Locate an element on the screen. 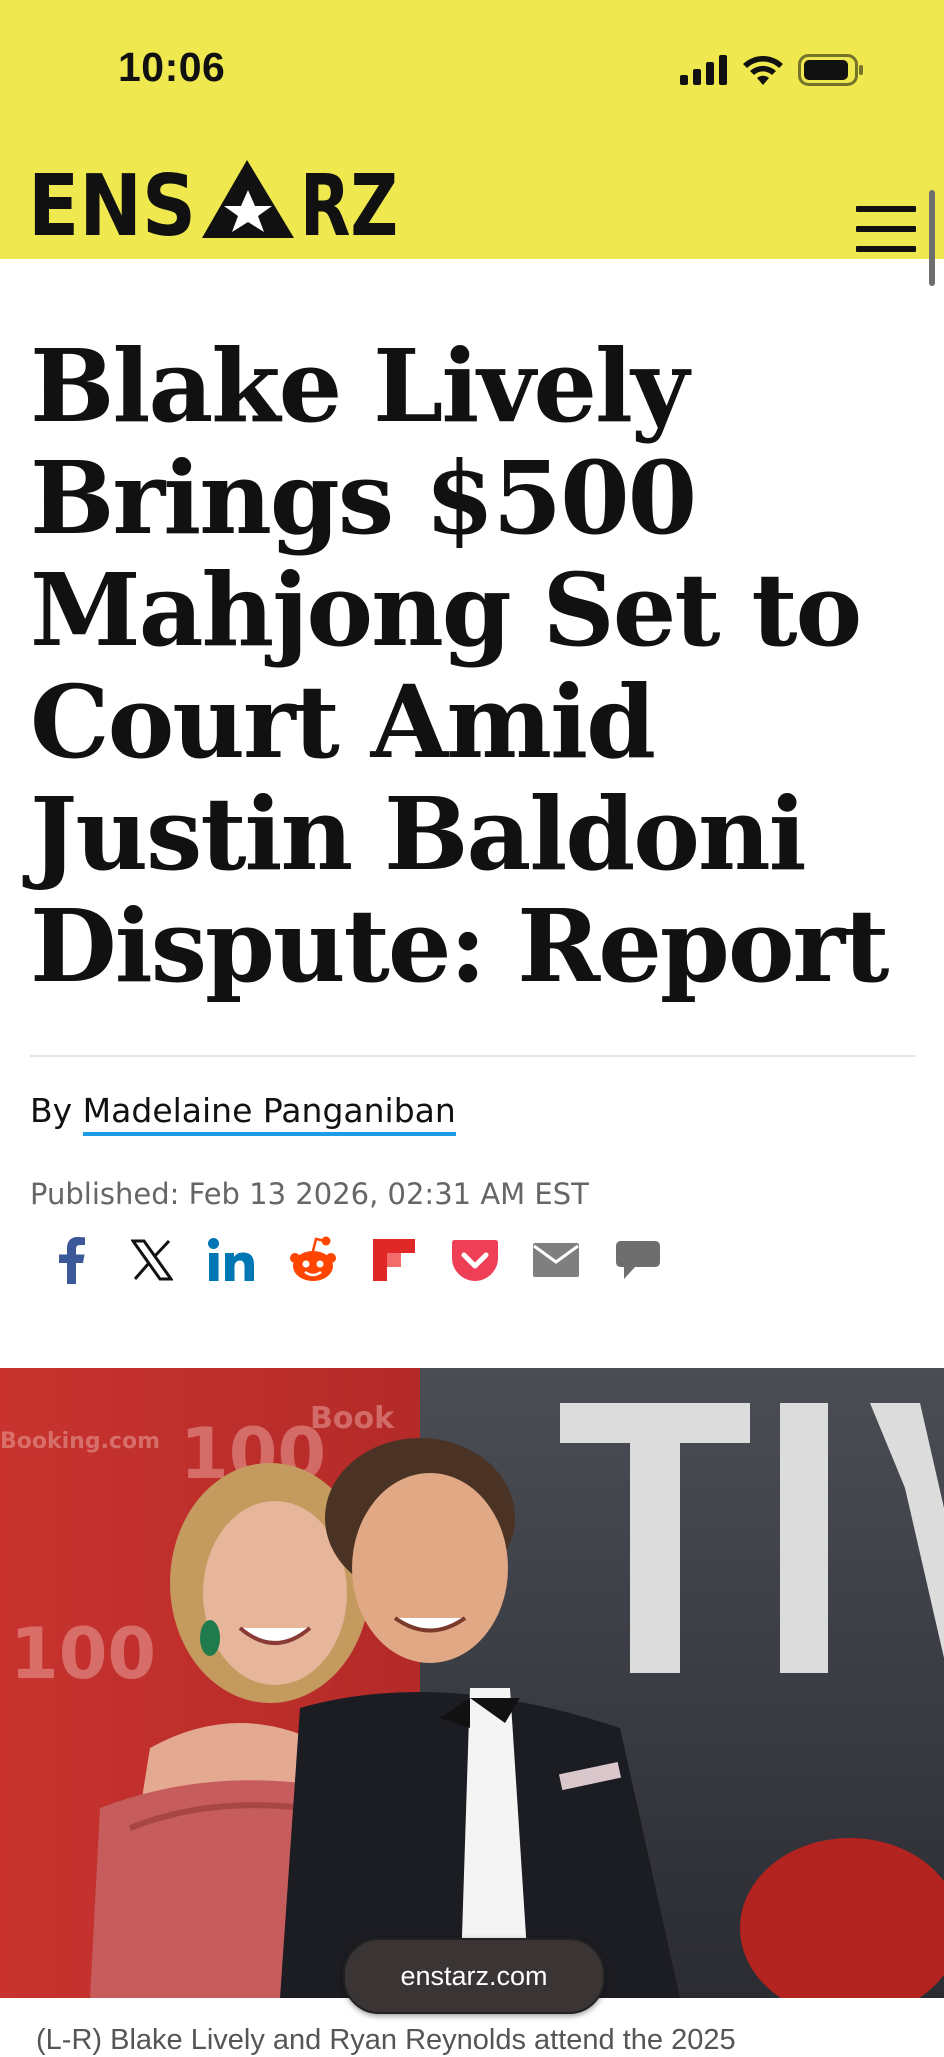 This screenshot has height=2057, width=944. x-share-button is located at coordinates (152, 1260).